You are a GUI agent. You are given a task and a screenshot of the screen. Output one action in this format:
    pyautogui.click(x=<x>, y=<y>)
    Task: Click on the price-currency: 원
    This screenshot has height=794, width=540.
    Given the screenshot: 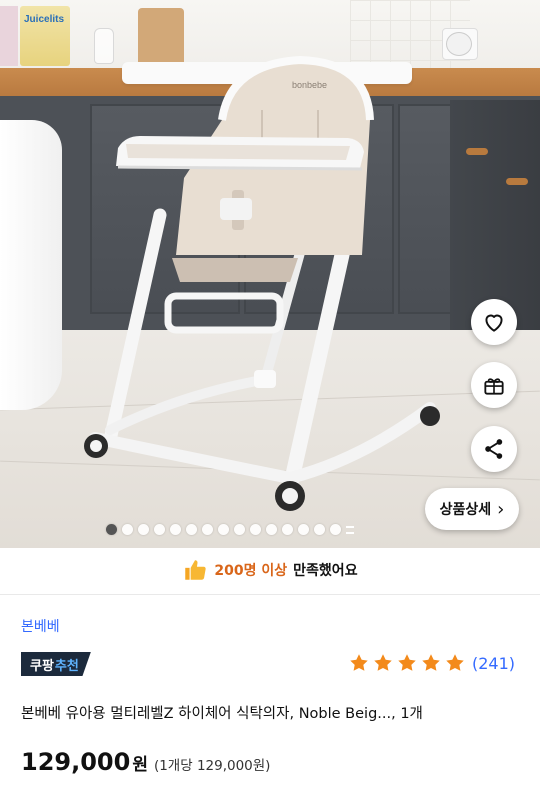 What is the action you would take?
    pyautogui.click(x=140, y=765)
    